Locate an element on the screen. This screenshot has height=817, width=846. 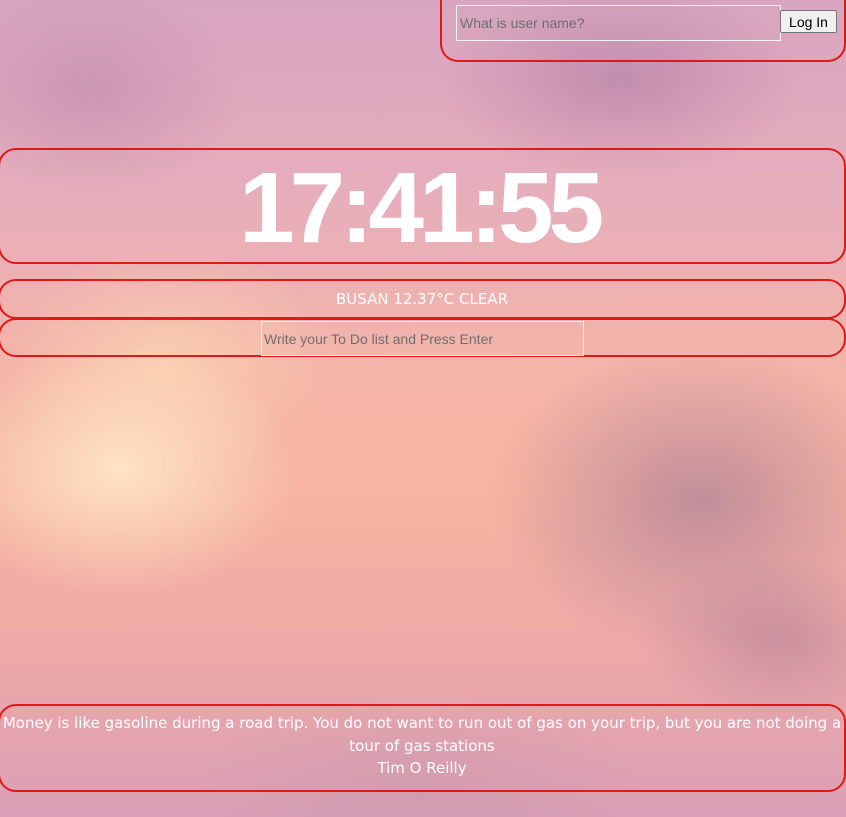
login-form: Log In is located at coordinates (643, 31).